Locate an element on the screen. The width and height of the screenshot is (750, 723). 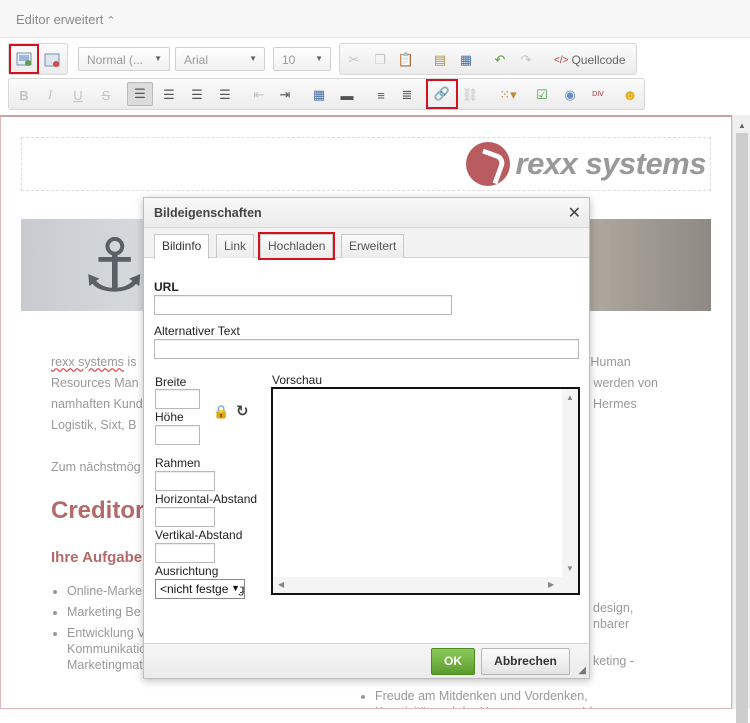
smiley-icon: ☻ is located at coordinates (630, 95).